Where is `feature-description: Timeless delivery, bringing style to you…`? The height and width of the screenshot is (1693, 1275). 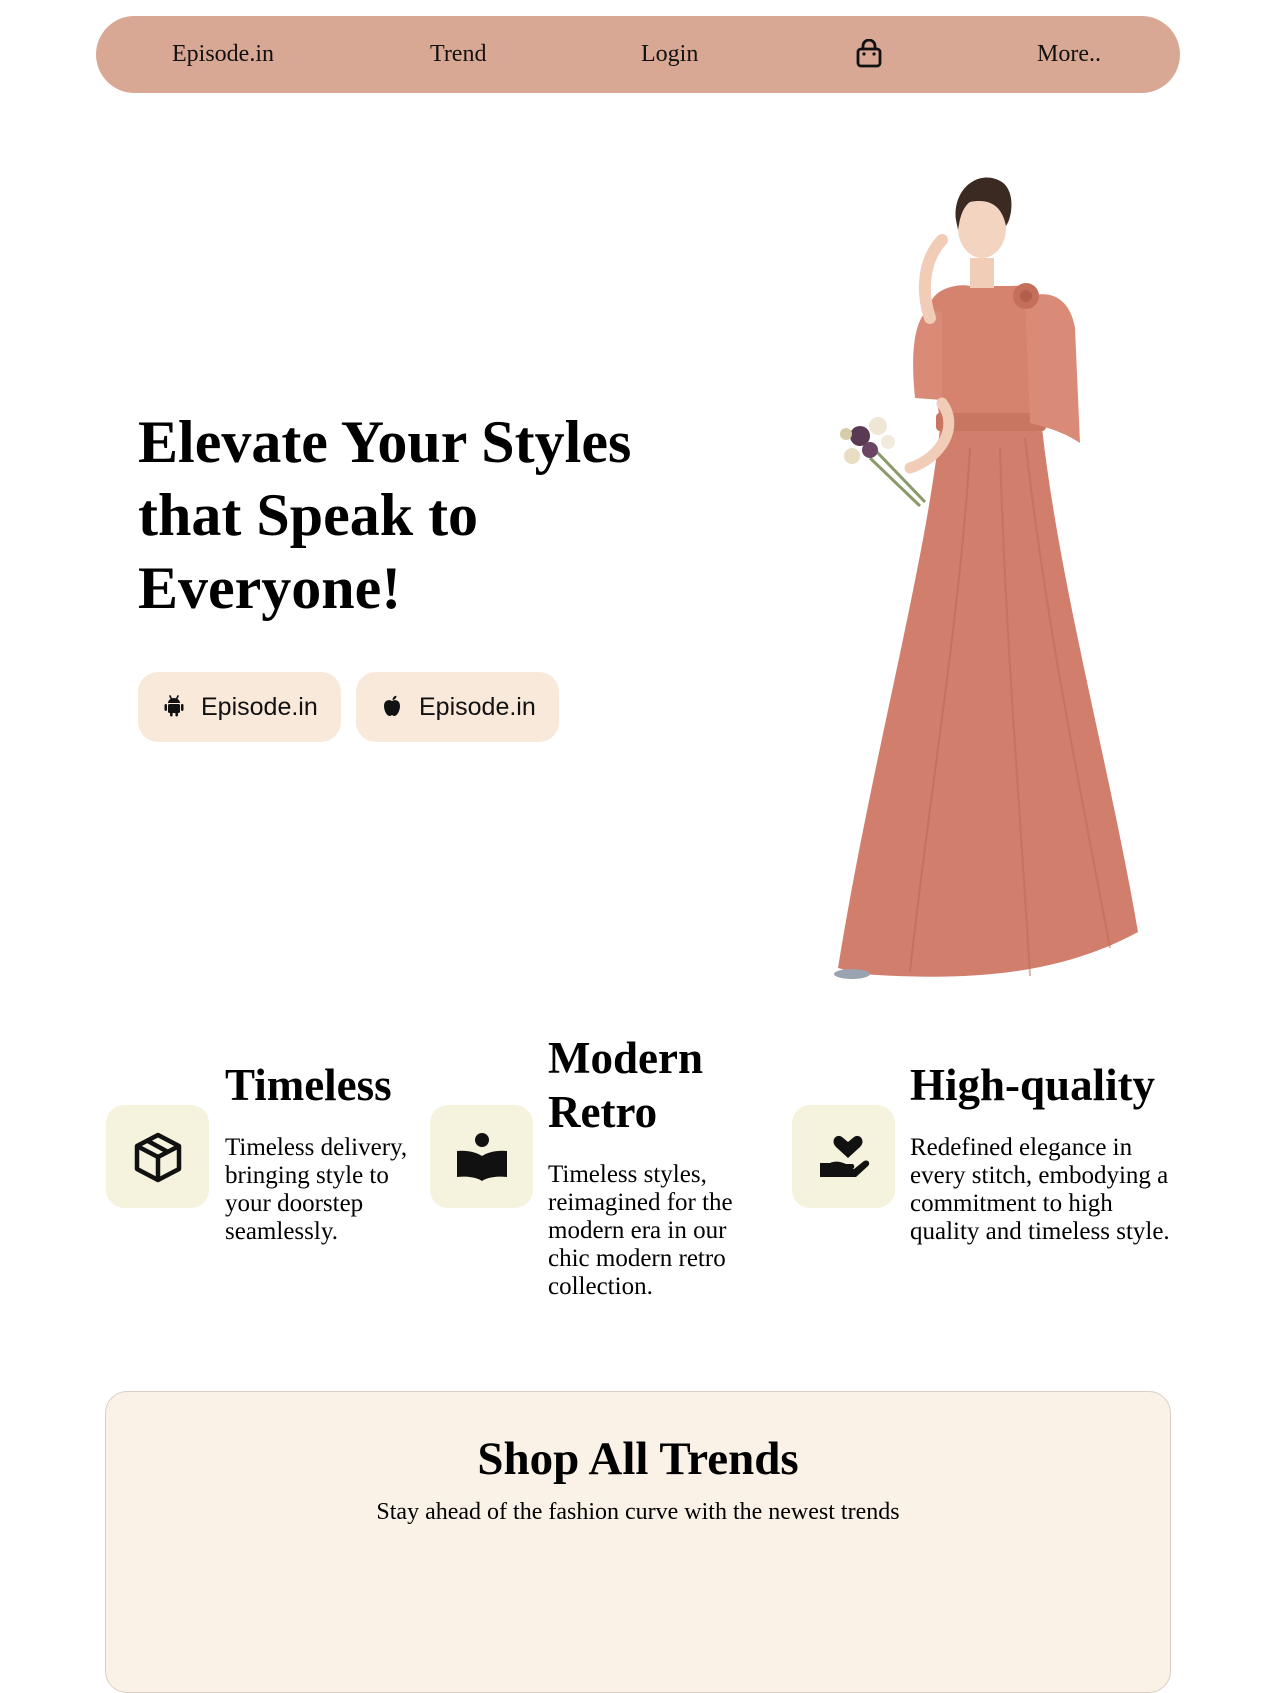 feature-description: Timeless delivery, bringing style to you… is located at coordinates (316, 1189).